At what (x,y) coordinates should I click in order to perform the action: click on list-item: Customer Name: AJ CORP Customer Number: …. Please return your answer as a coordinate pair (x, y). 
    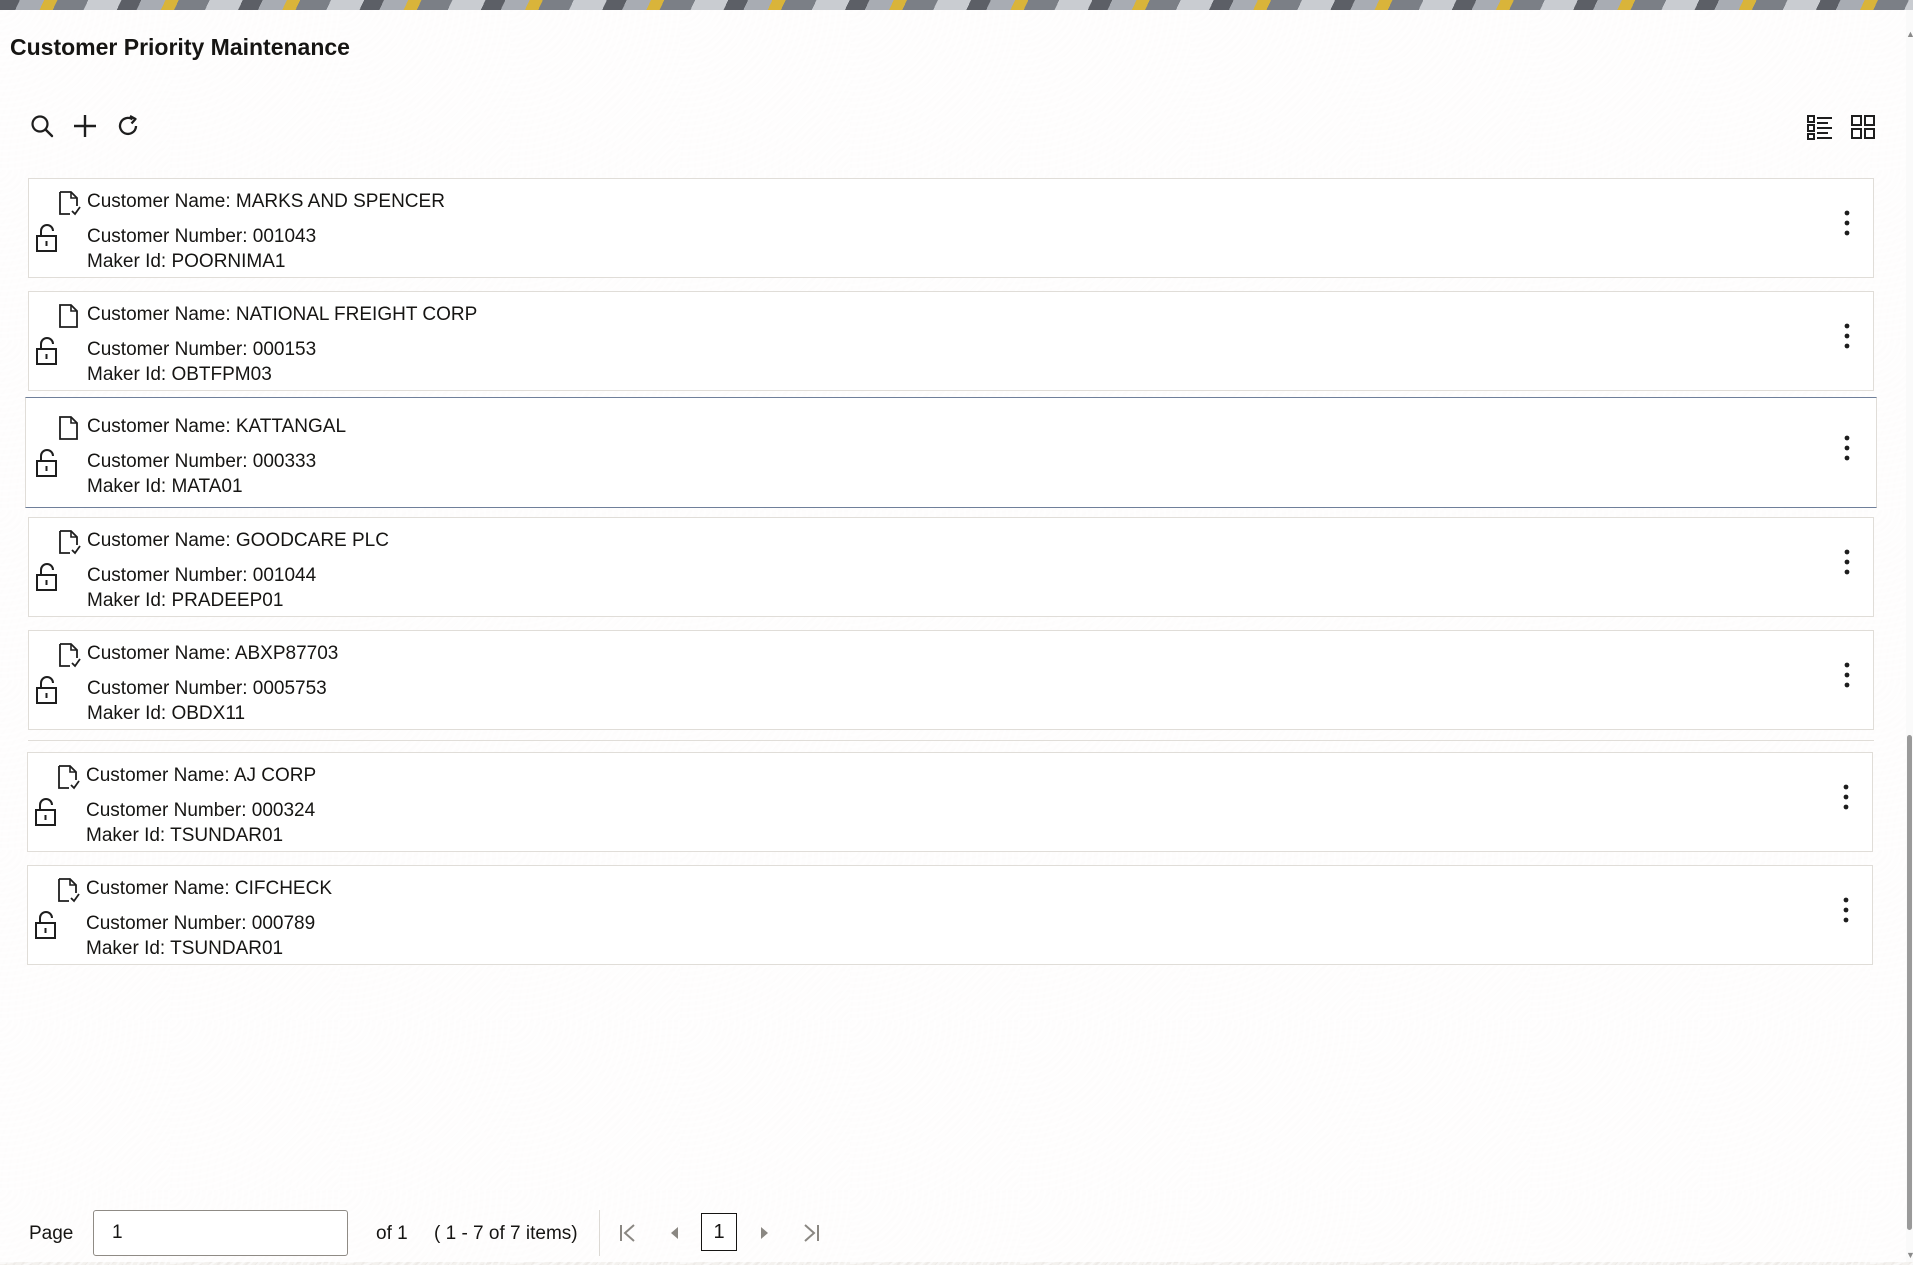
    Looking at the image, I should click on (950, 802).